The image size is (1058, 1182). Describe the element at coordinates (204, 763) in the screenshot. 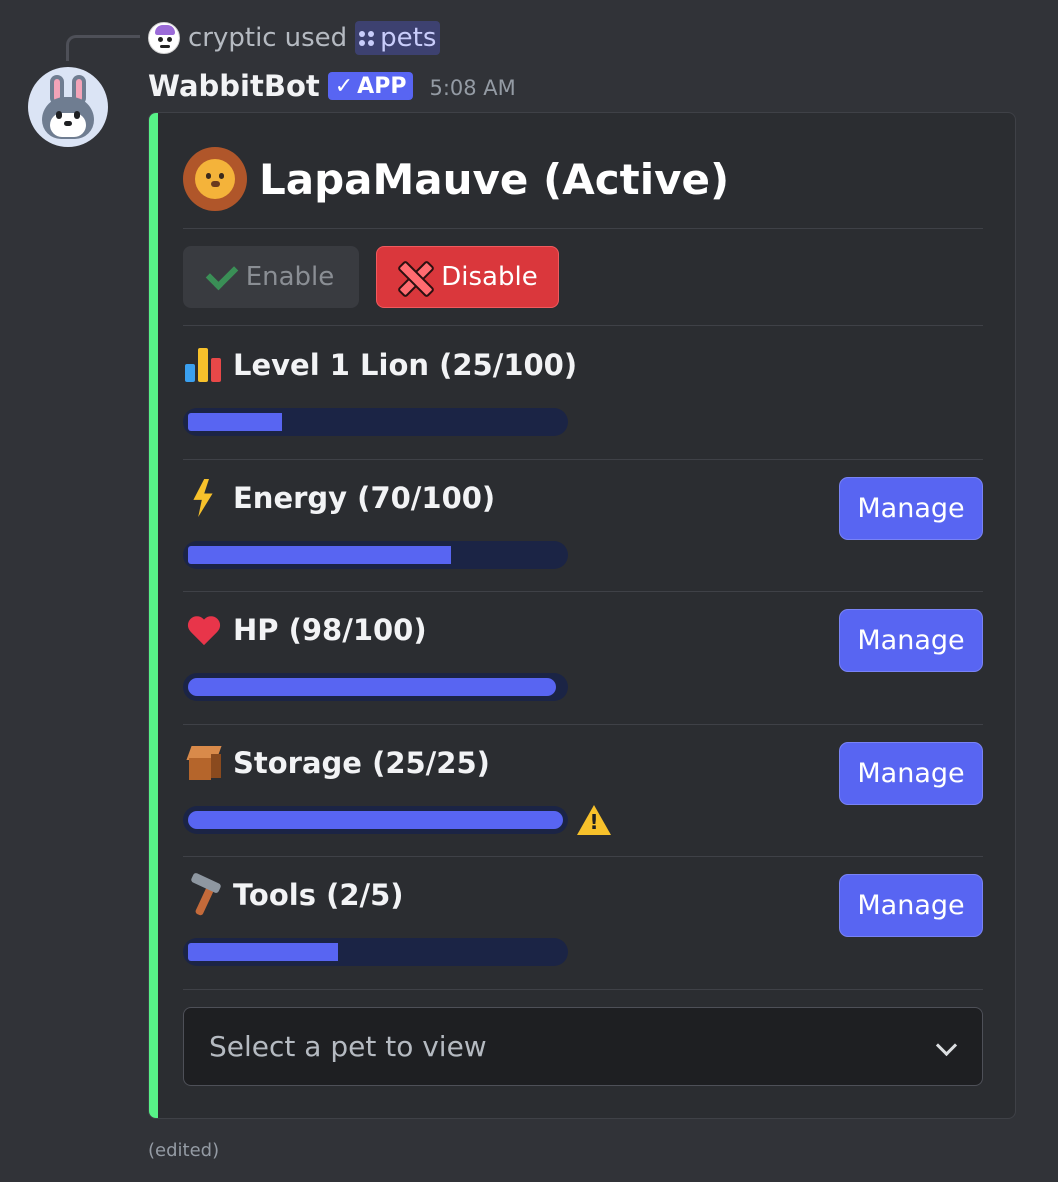

I see `box-icon` at that location.